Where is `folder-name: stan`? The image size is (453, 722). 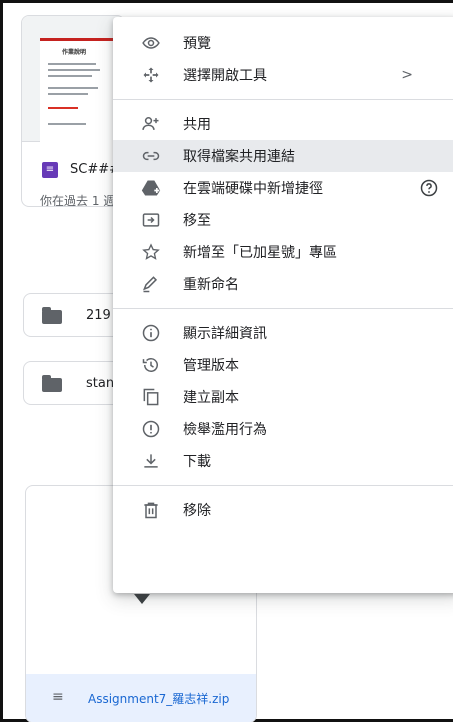
folder-name: stan is located at coordinates (100, 383).